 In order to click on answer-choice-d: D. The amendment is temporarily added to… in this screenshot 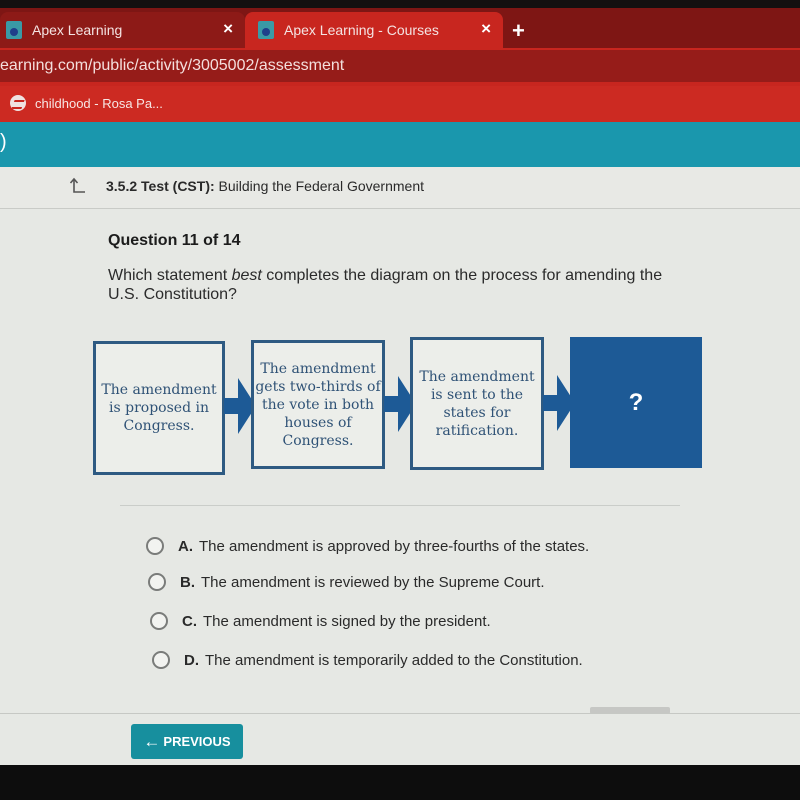, I will do `click(367, 660)`.